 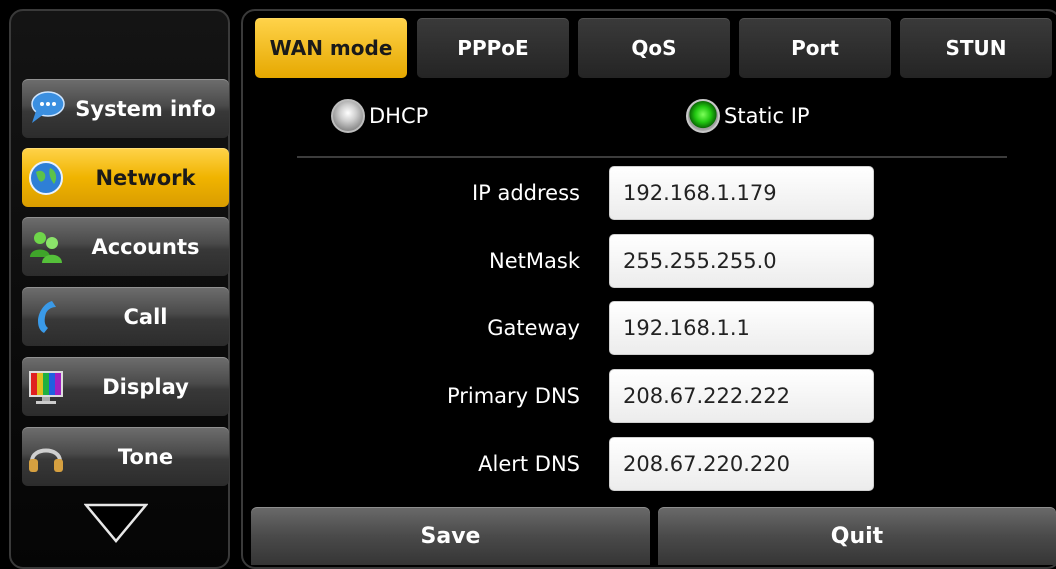 I want to click on sidebar-item-display: Display, so click(x=125, y=386).